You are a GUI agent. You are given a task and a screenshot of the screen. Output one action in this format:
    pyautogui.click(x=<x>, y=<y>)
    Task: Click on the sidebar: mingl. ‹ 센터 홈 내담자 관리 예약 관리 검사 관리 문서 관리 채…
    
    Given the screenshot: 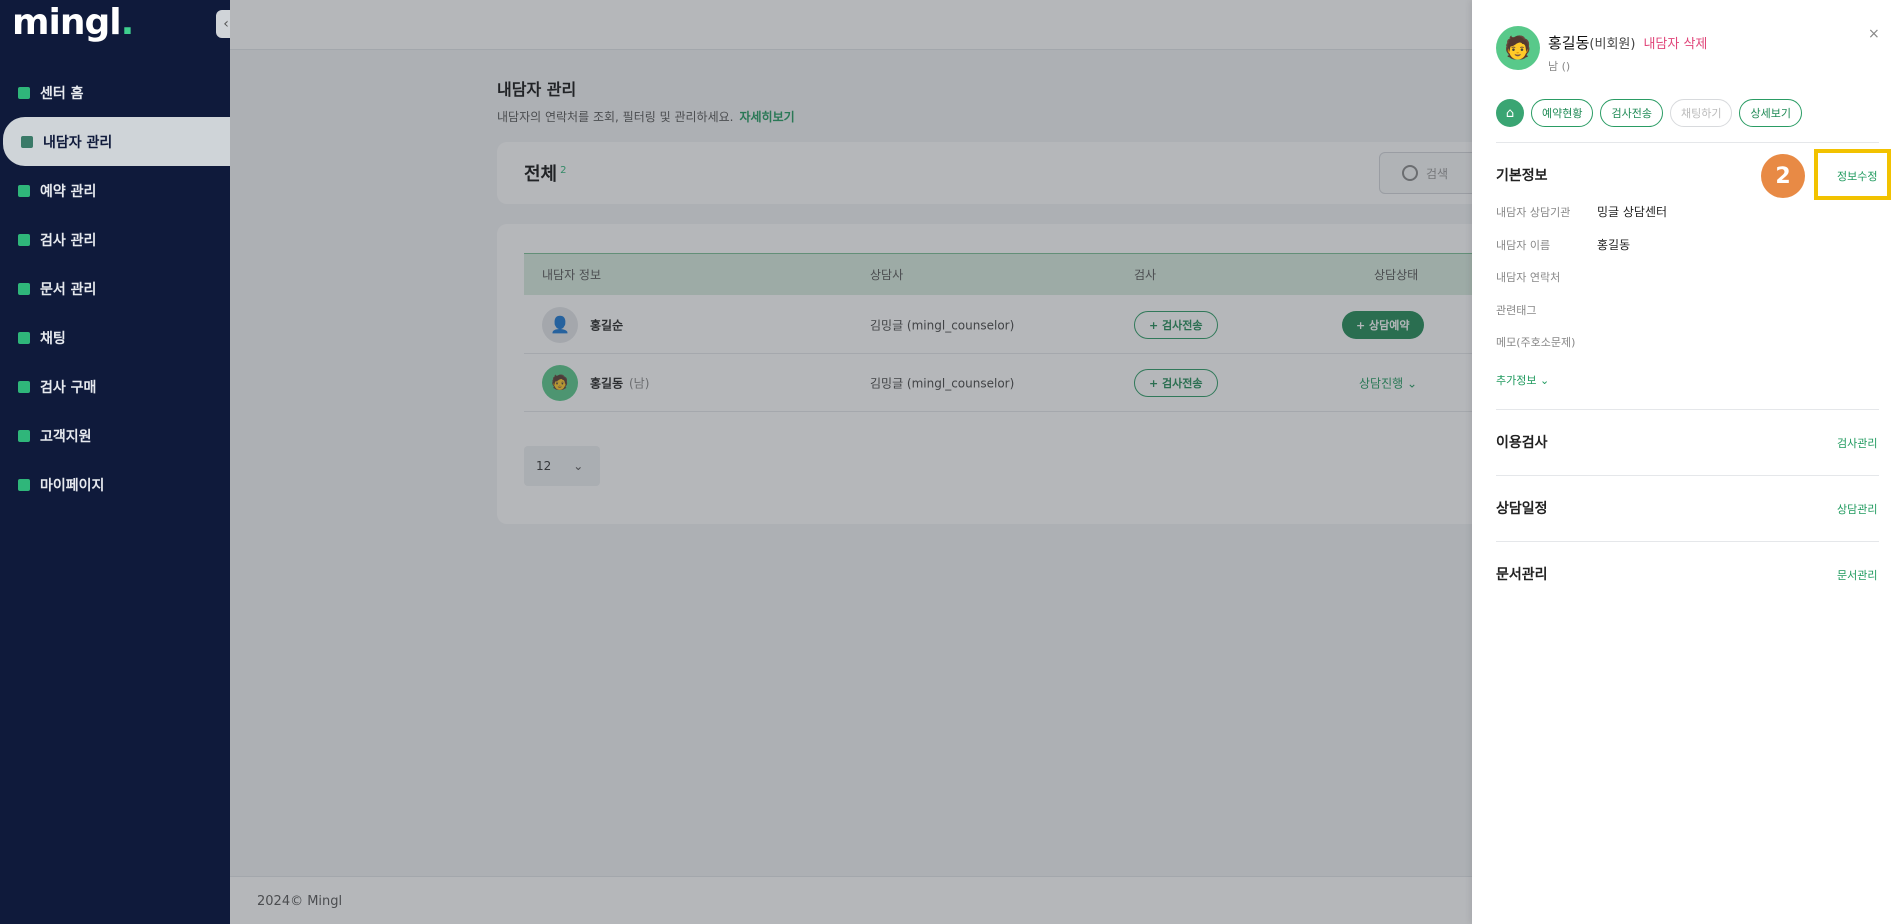 What is the action you would take?
    pyautogui.click(x=118, y=462)
    